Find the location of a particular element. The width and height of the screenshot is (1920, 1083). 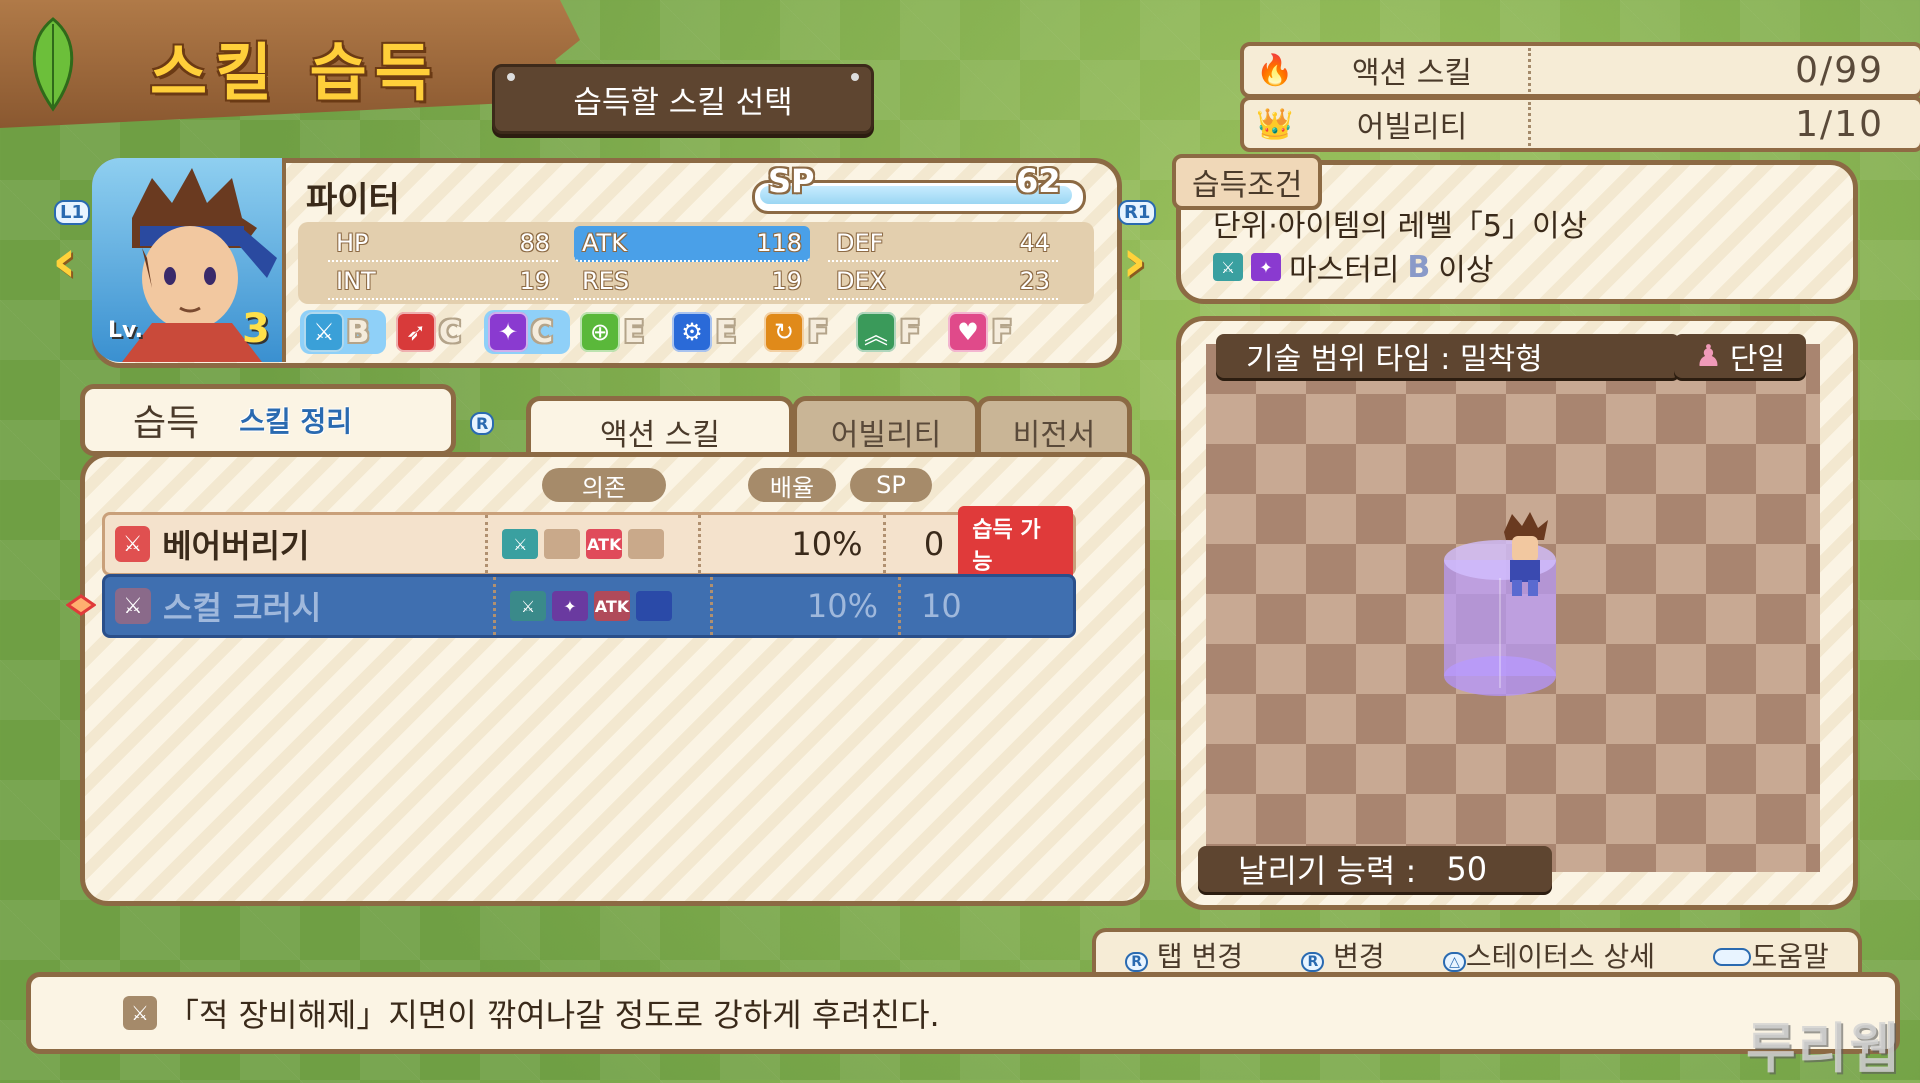

target-type-label: 단일 is located at coordinates (1757, 359).